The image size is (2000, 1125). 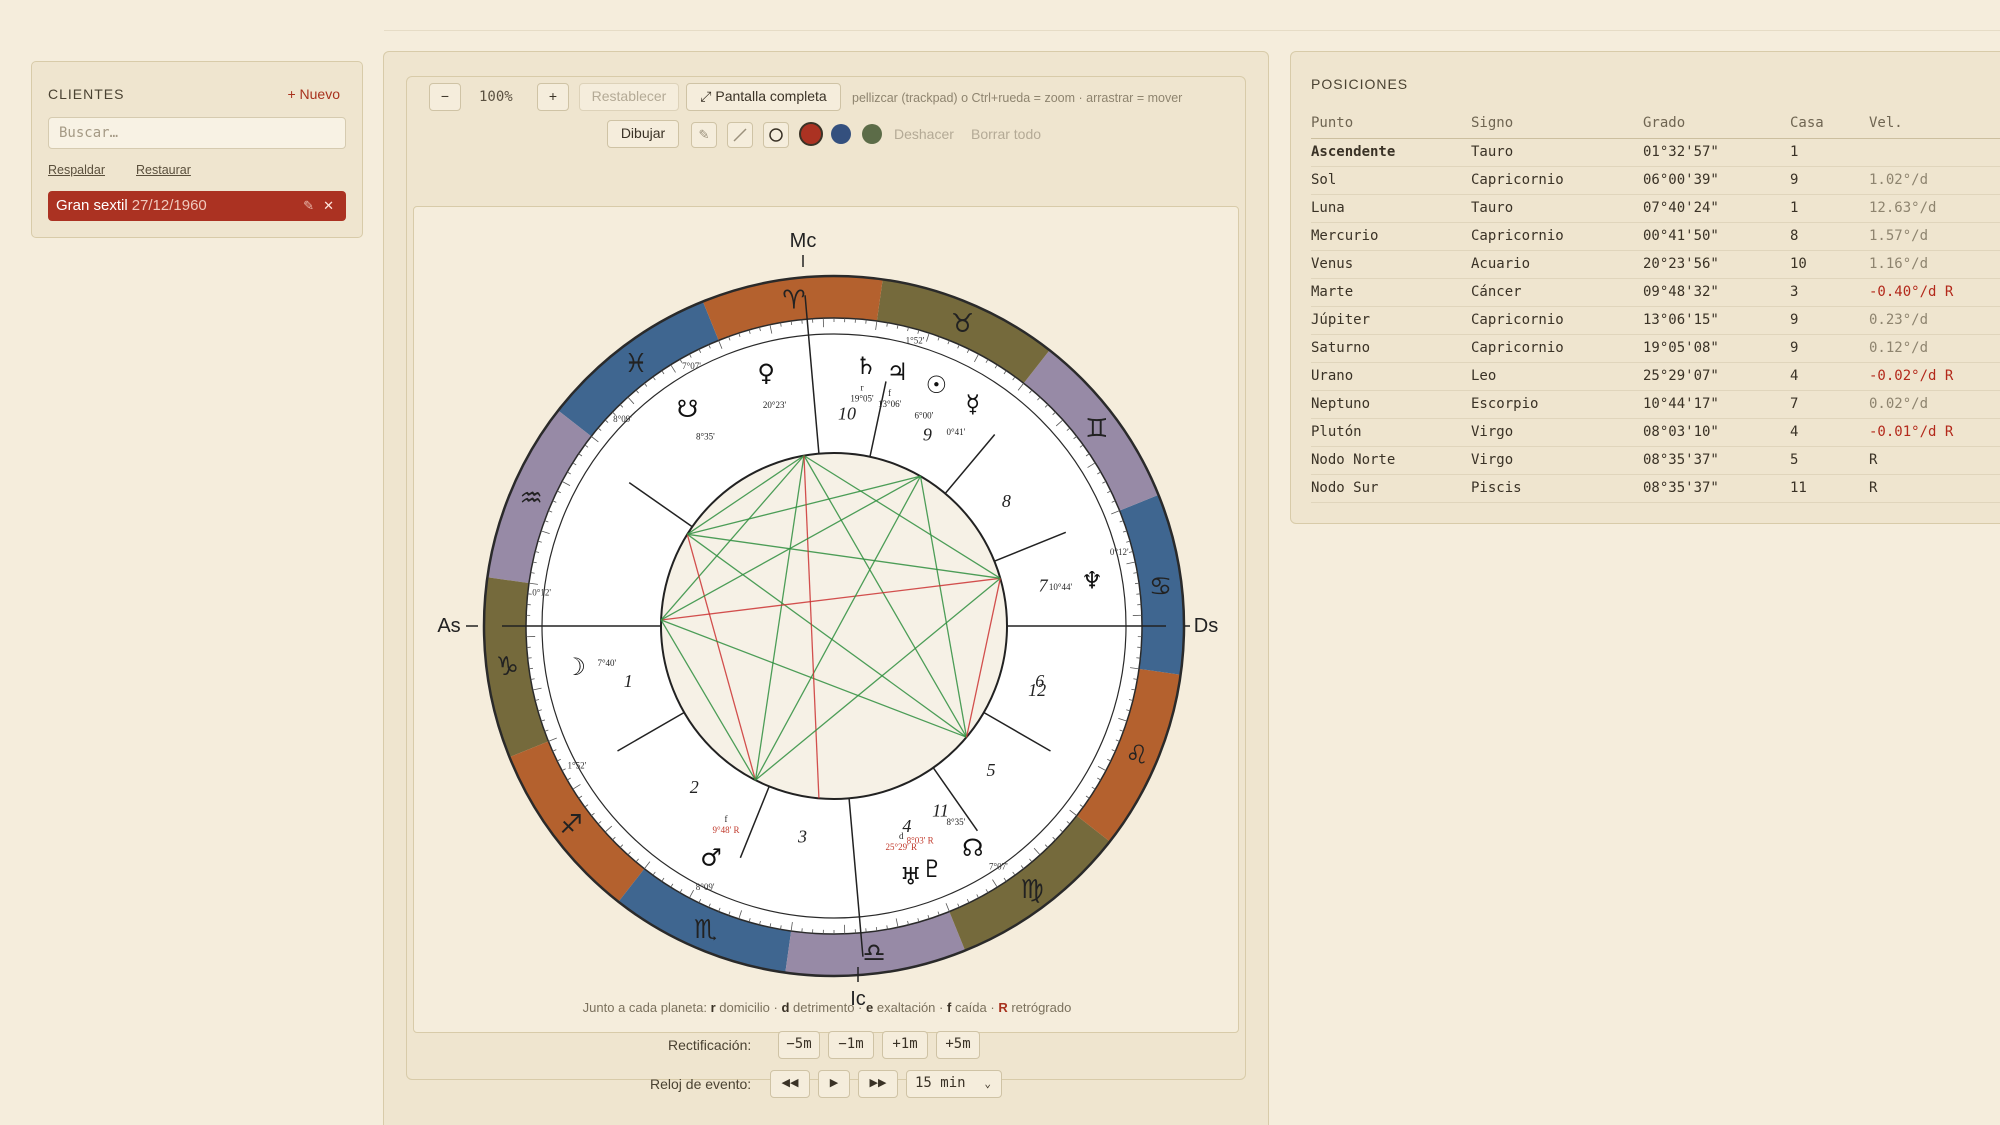 What do you see at coordinates (1391, 264) in the screenshot?
I see `cell-point: Venus` at bounding box center [1391, 264].